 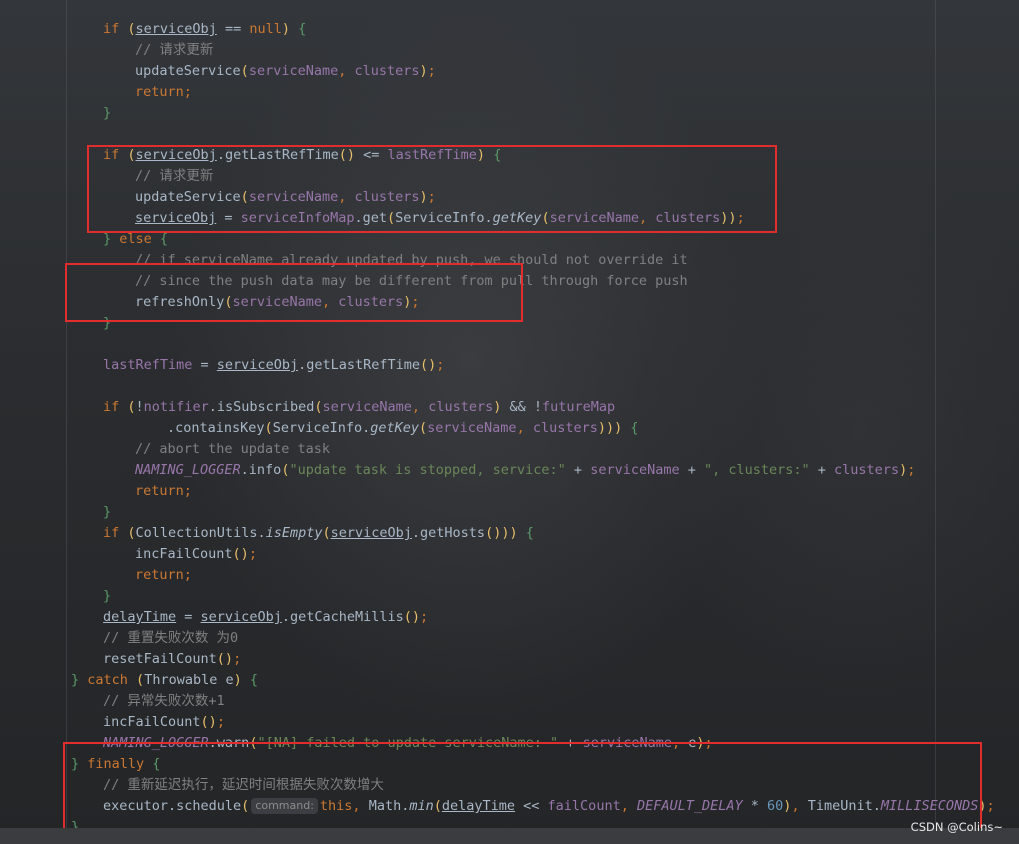 What do you see at coordinates (148, 365) in the screenshot?
I see `code-token: lastRefTime` at bounding box center [148, 365].